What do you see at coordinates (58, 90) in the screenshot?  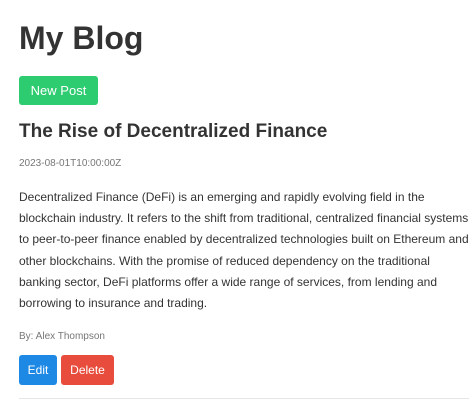 I see `new-post-button: New Post` at bounding box center [58, 90].